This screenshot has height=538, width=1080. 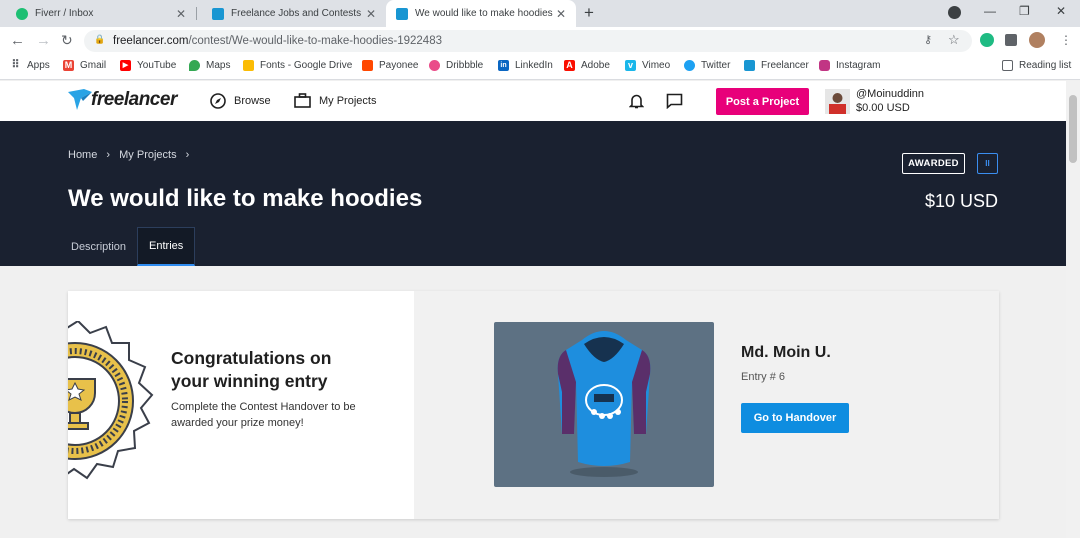 What do you see at coordinates (1066, 40) in the screenshot?
I see `chrome-menu-icon: ⋮` at bounding box center [1066, 40].